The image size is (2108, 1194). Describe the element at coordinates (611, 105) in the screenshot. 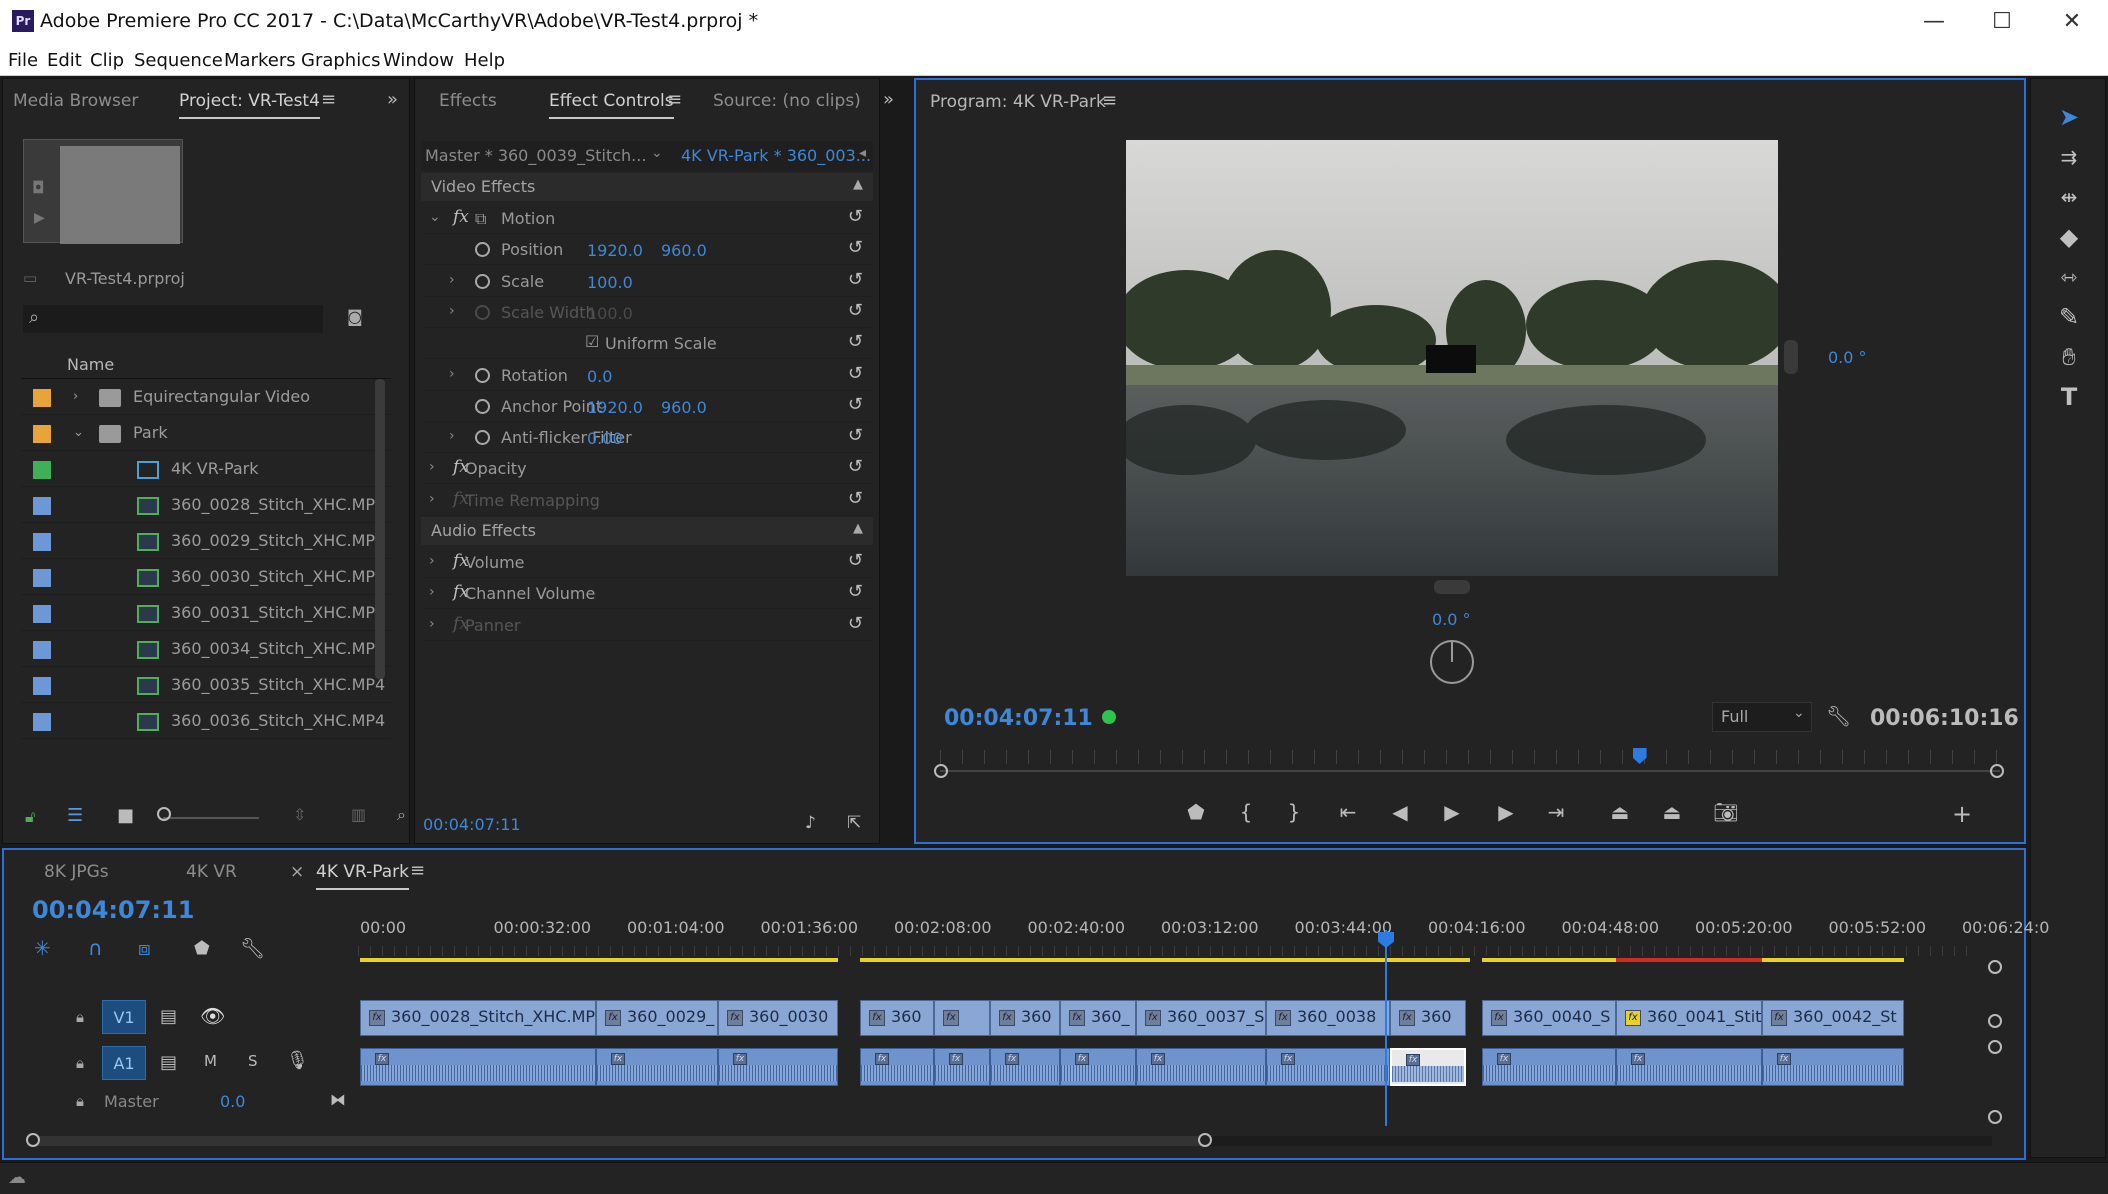

I see `tab-effect-controls: Effect Controls` at that location.